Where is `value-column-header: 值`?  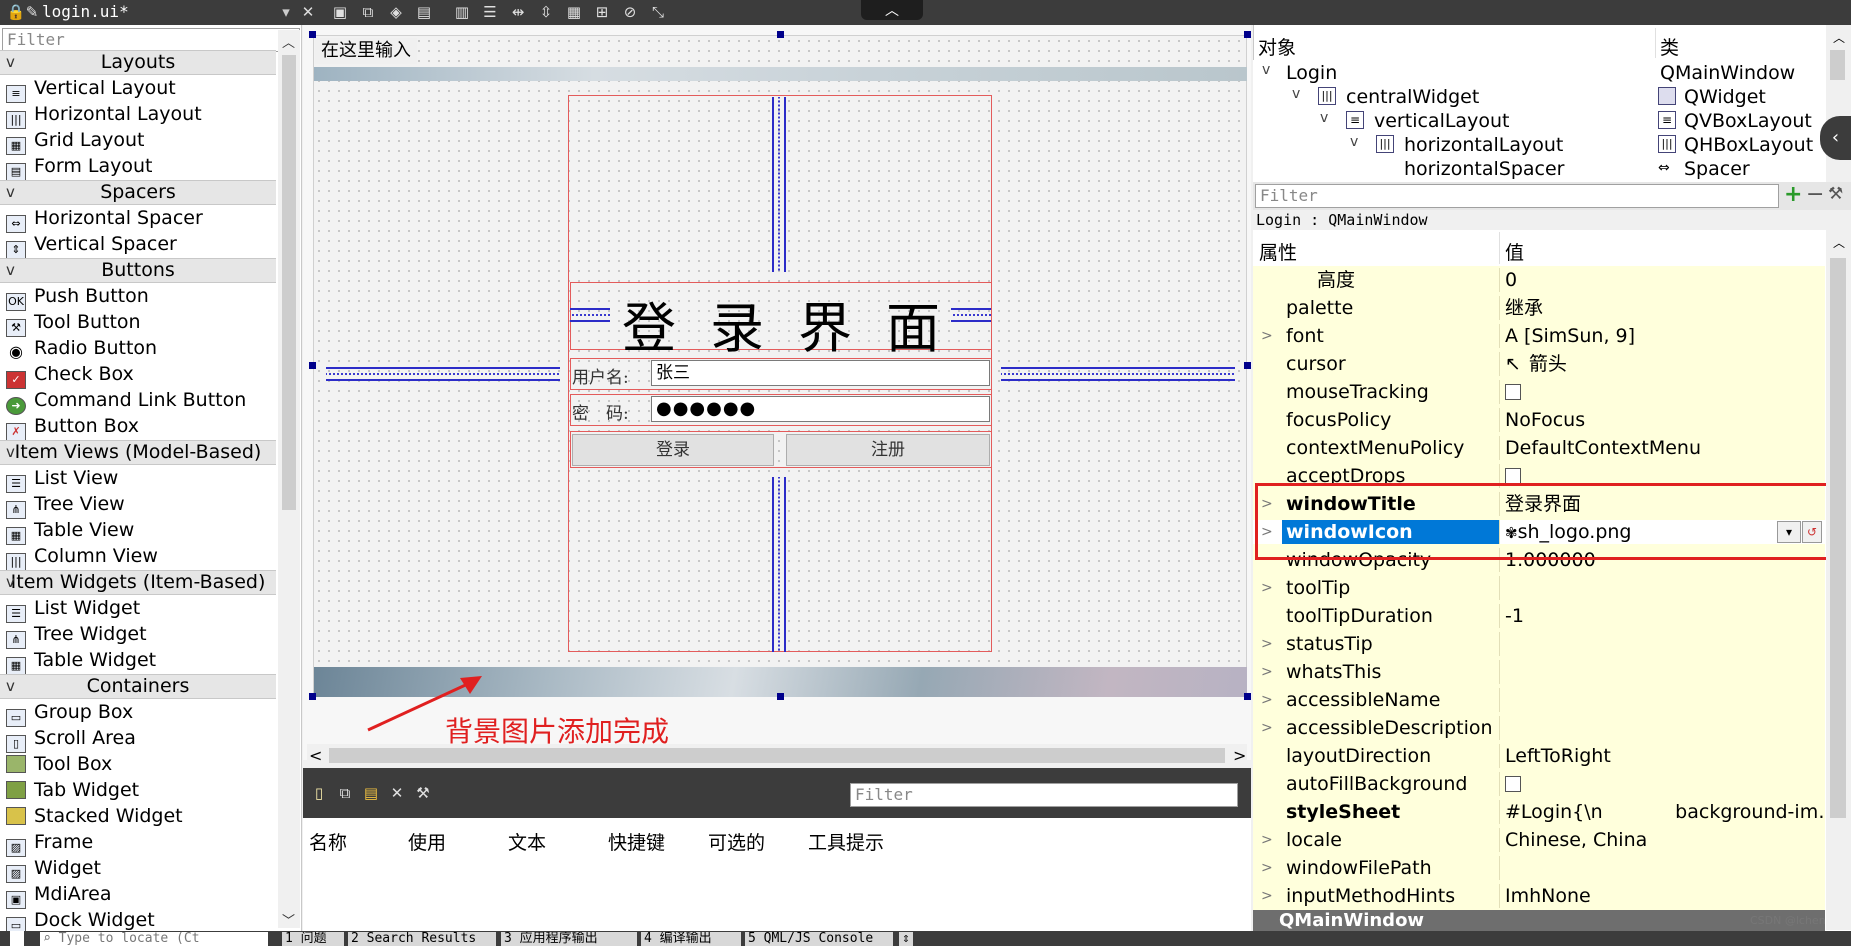
value-column-header: 值 is located at coordinates (1514, 251).